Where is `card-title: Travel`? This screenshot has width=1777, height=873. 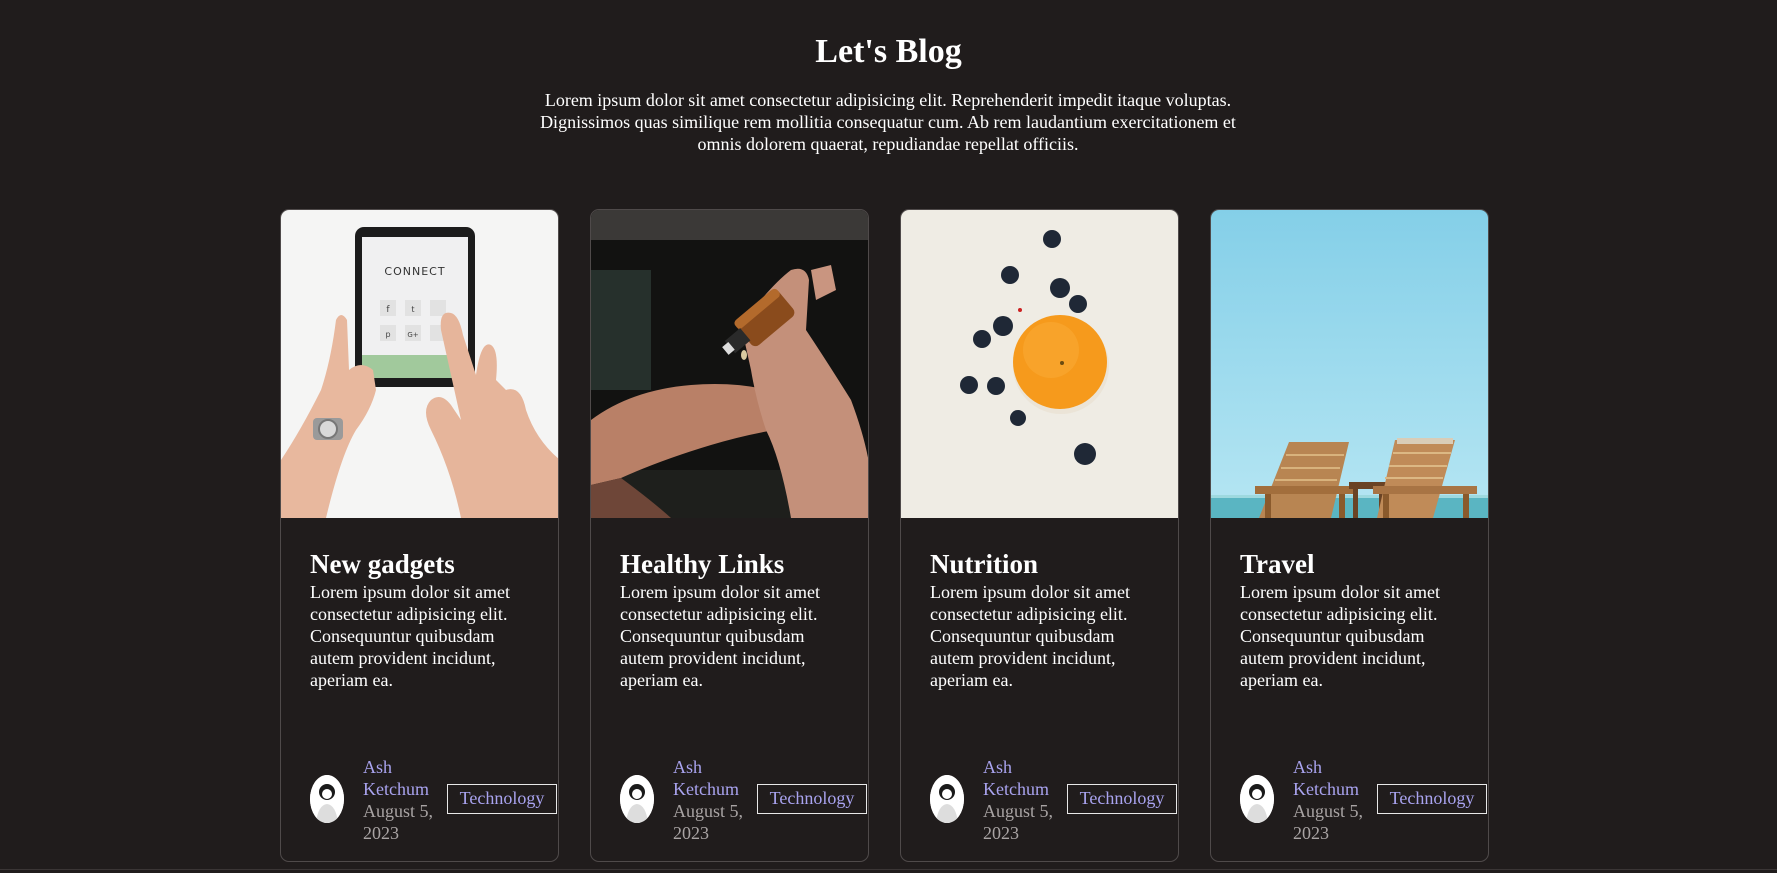
card-title: Travel is located at coordinates (1277, 564).